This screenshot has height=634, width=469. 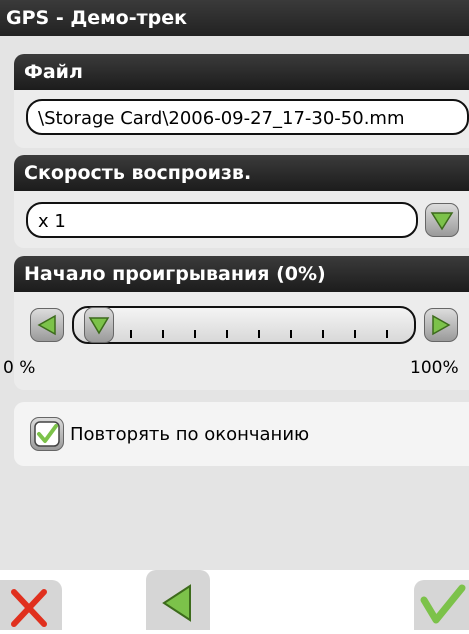 I want to click on right-arrow-icon, so click(x=441, y=325).